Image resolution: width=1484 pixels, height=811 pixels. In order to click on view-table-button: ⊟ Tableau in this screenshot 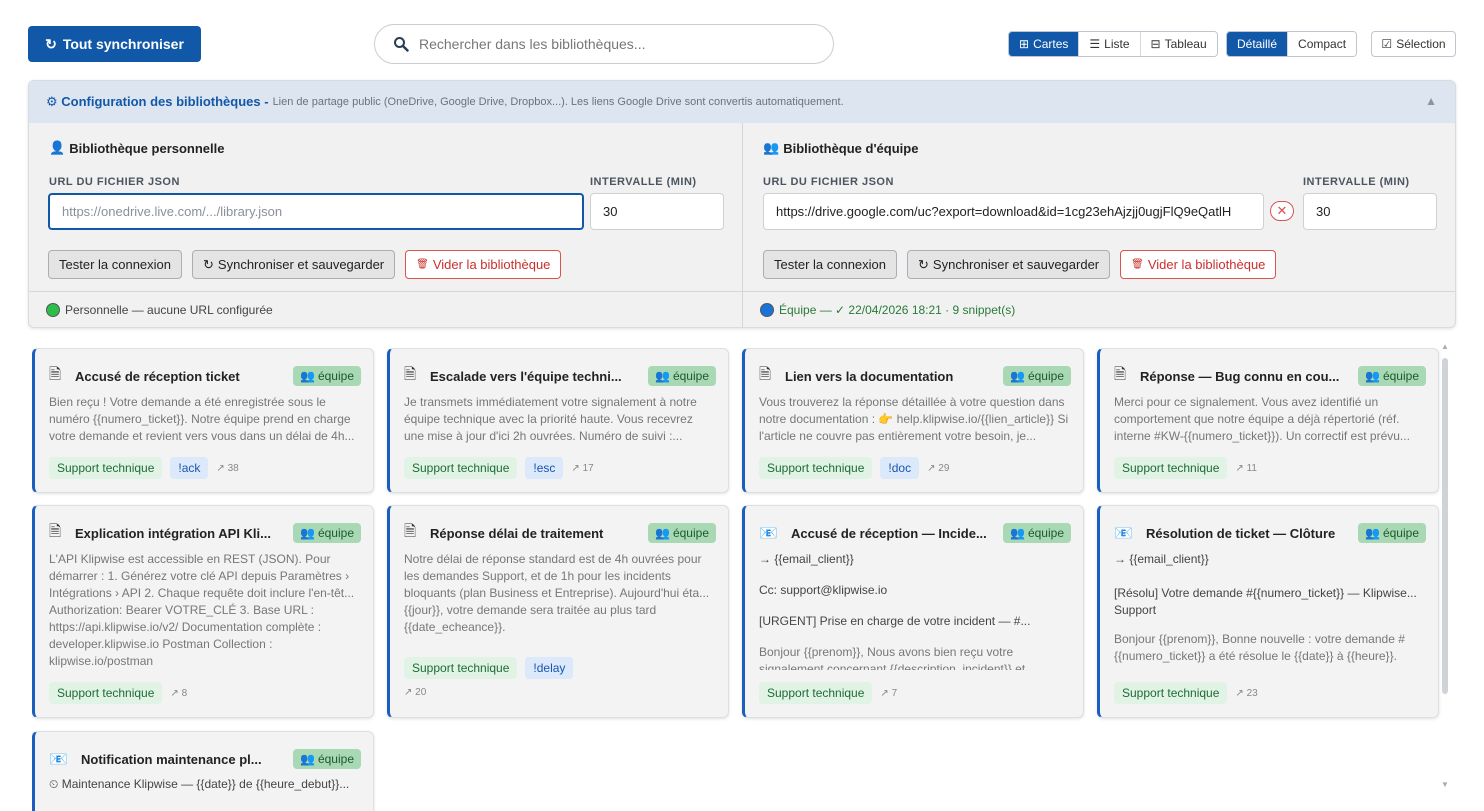, I will do `click(1178, 44)`.